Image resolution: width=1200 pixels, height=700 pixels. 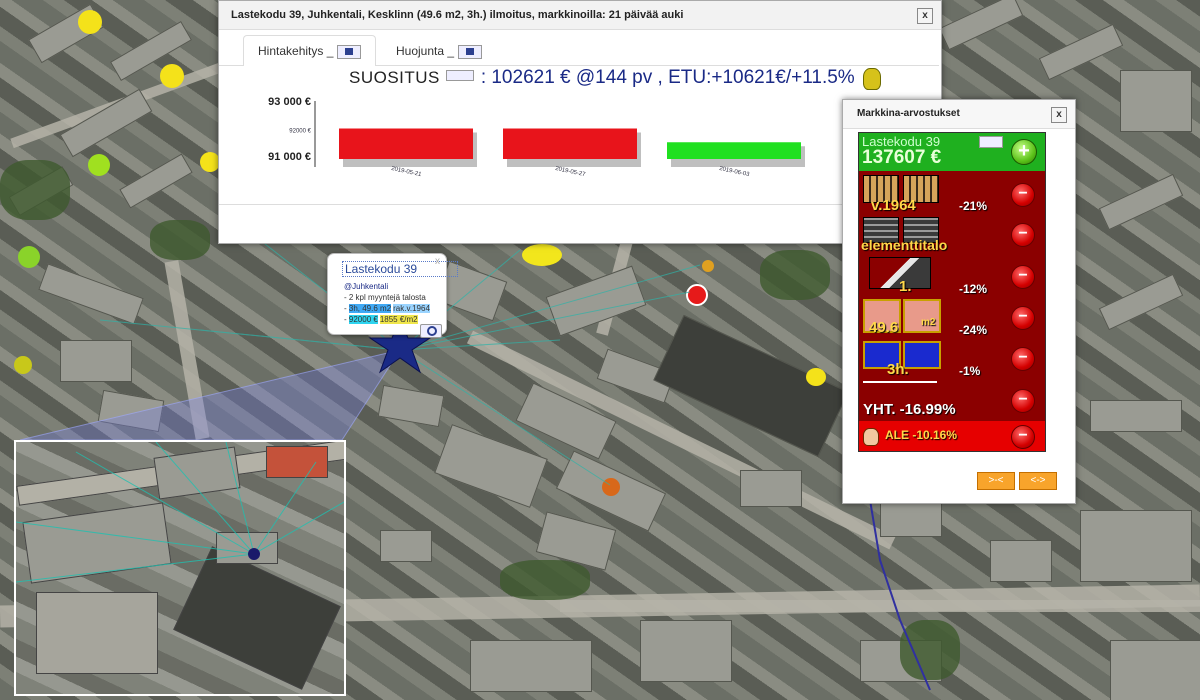 I want to click on x-tick-label: 2019-05-27, so click(x=571, y=172).